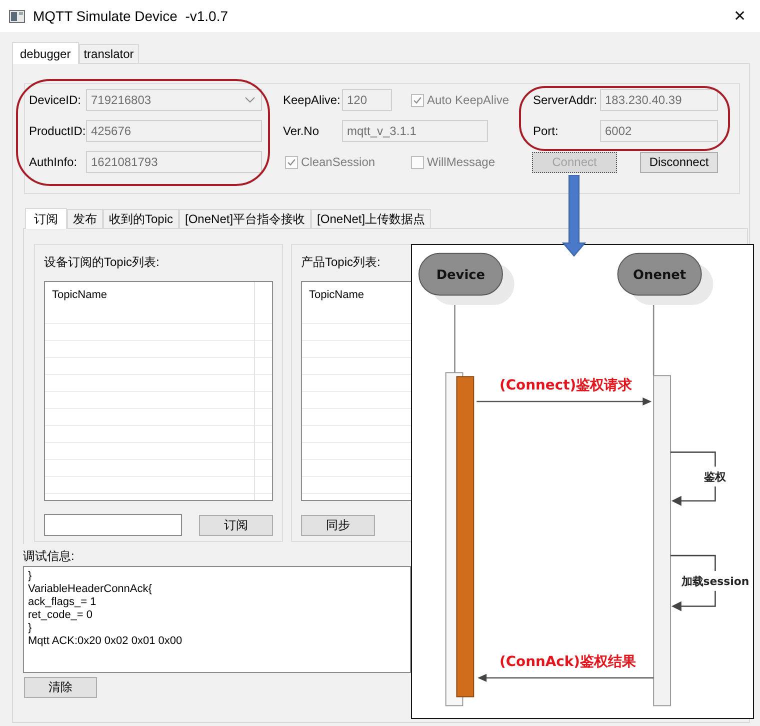  What do you see at coordinates (102, 262) in the screenshot?
I see `group-title: 设备订阅的Topic列表:` at bounding box center [102, 262].